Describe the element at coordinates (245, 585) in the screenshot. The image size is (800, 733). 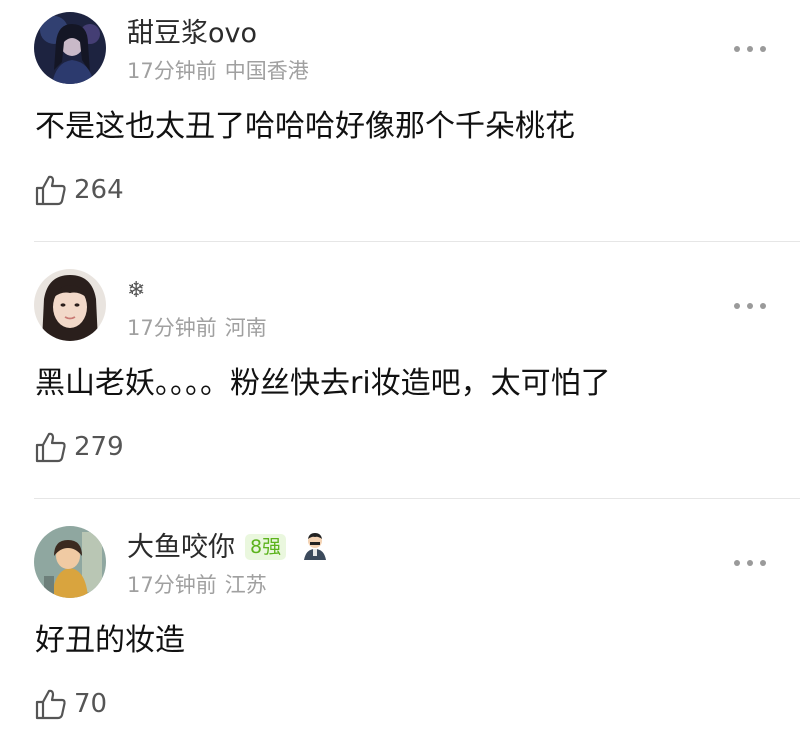
I see `comment-location: 江苏` at that location.